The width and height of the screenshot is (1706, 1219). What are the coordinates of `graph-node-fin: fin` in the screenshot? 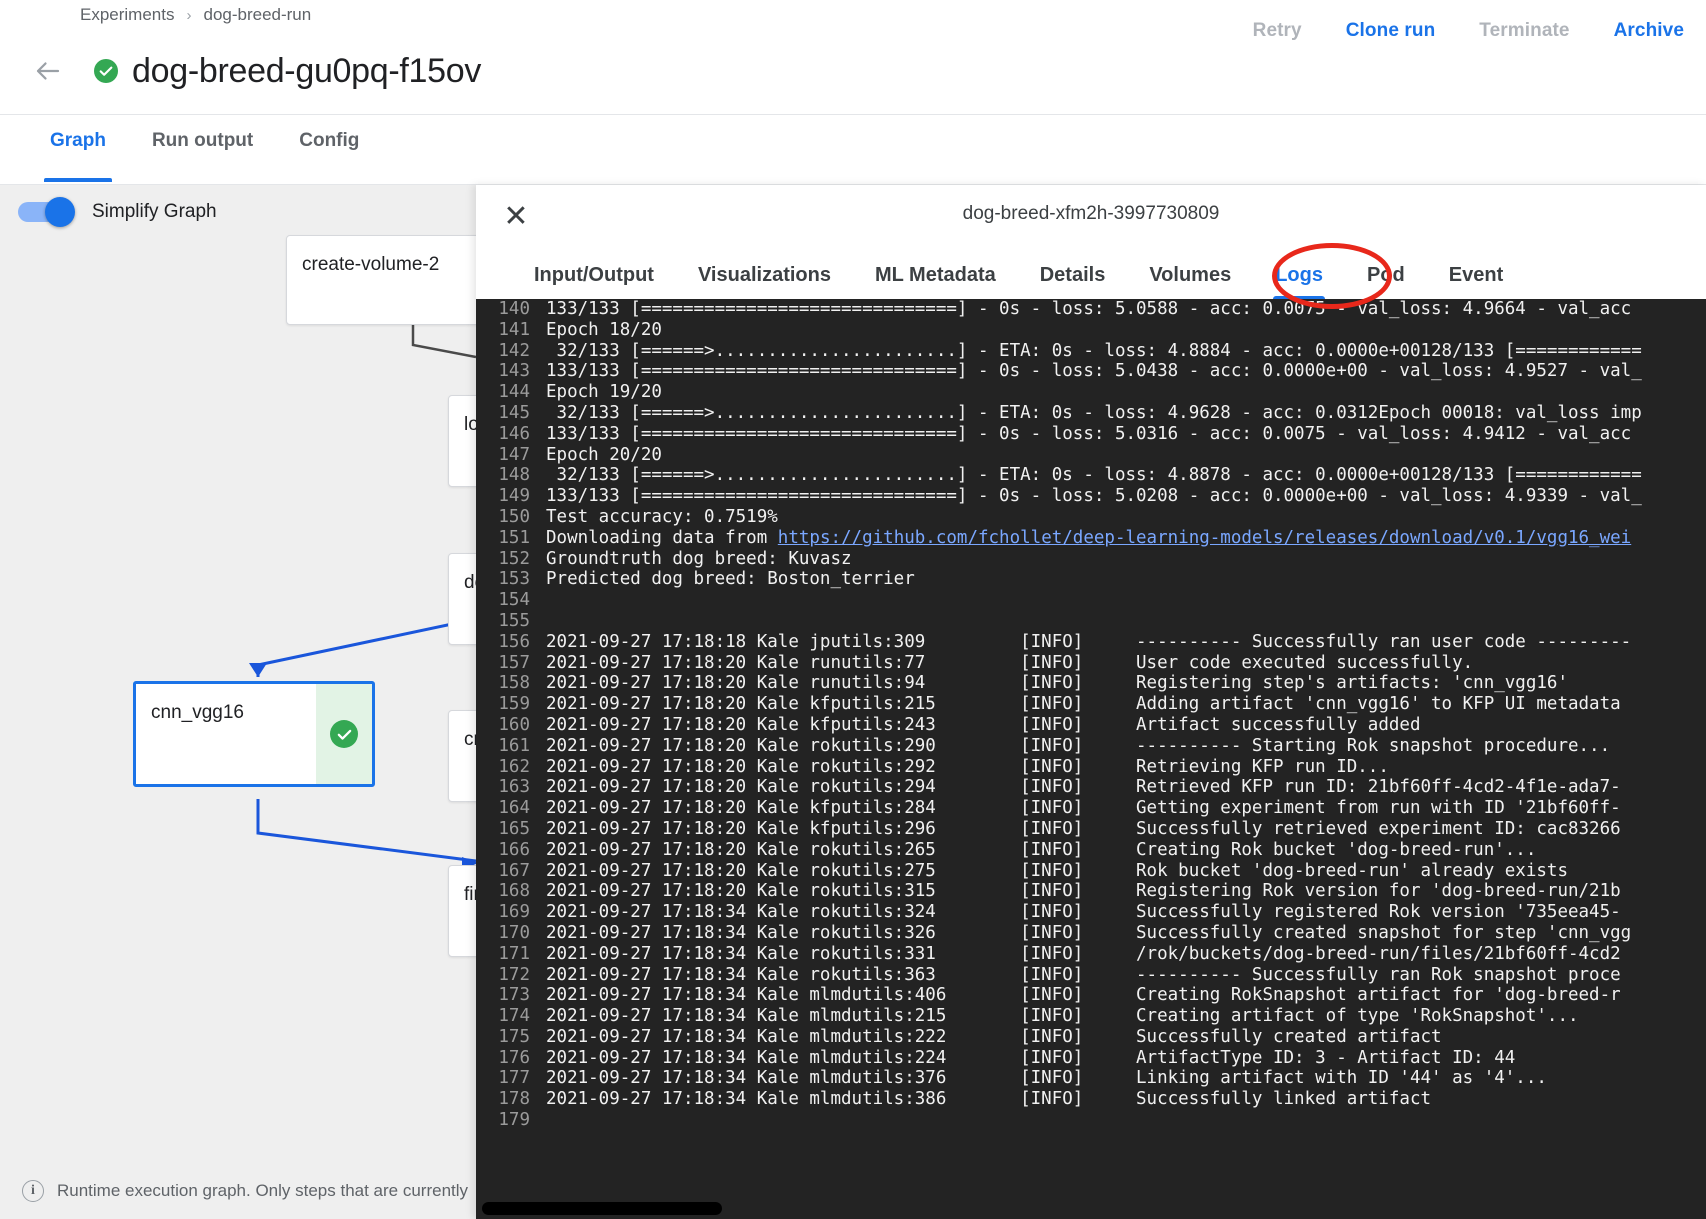 It's located at (462, 911).